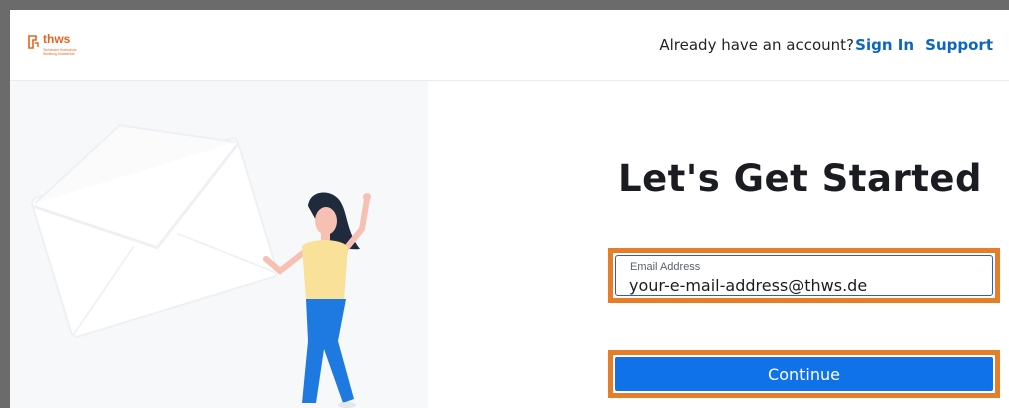  Describe the element at coordinates (665, 267) in the screenshot. I see `email-field-label: Email Address` at that location.